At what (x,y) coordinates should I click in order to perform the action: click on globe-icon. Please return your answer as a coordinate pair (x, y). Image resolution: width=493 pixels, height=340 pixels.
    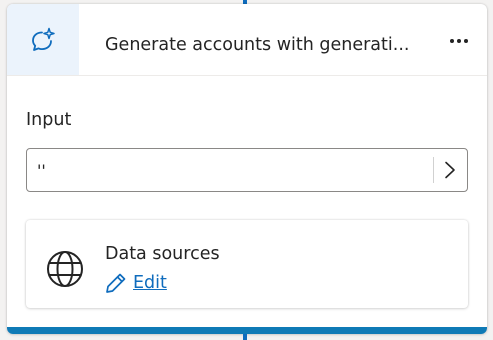
    Looking at the image, I should click on (65, 269).